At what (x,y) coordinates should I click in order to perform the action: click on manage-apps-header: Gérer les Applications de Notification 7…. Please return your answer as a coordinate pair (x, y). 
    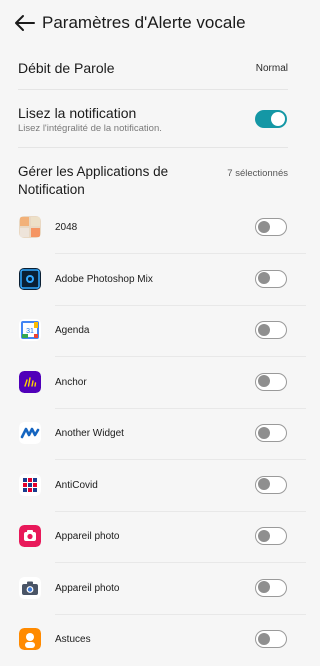
    Looking at the image, I should click on (153, 181).